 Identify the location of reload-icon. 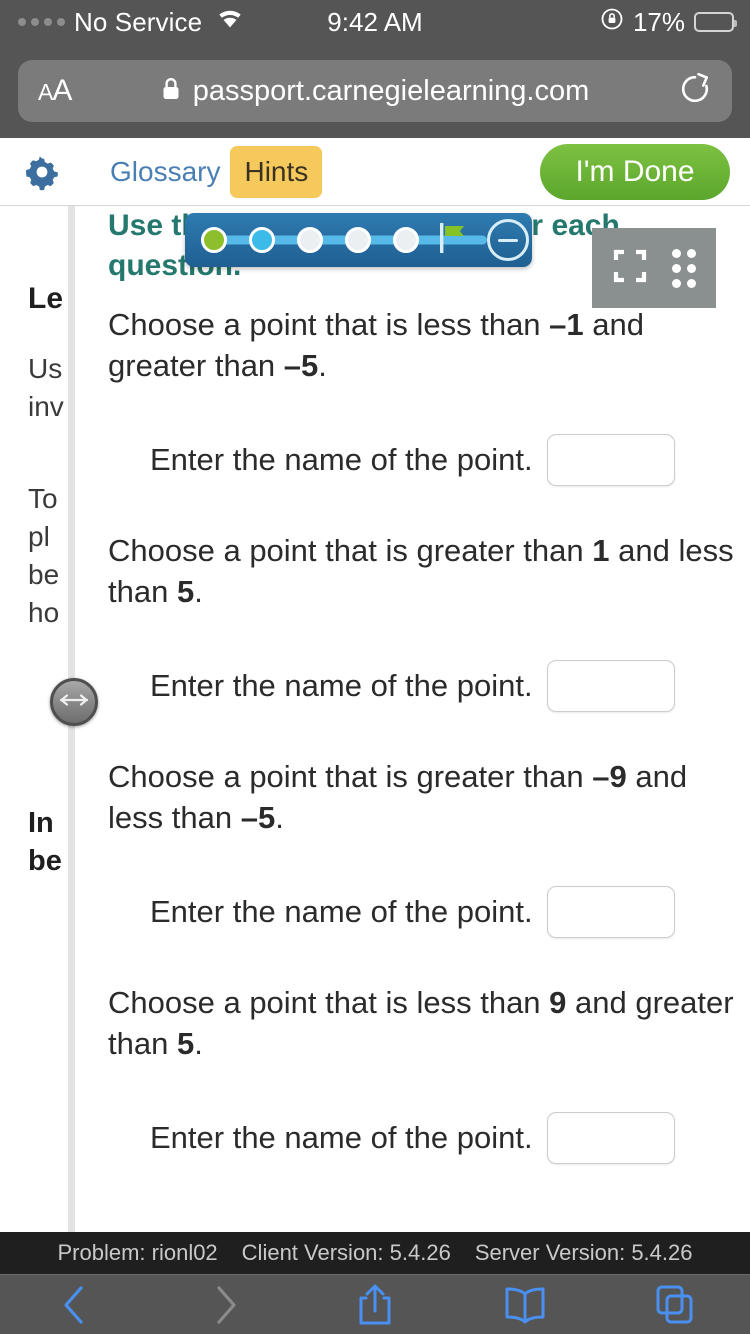
(695, 91).